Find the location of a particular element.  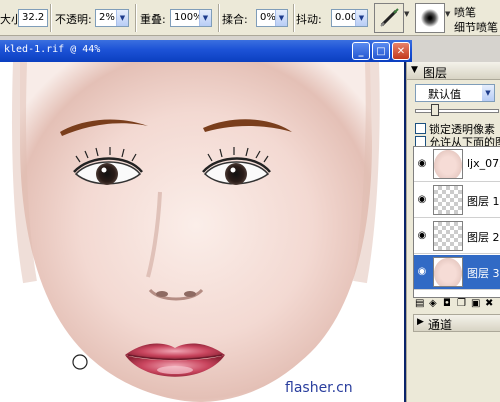

jitter-field: 0.00 ▼ is located at coordinates (349, 18).